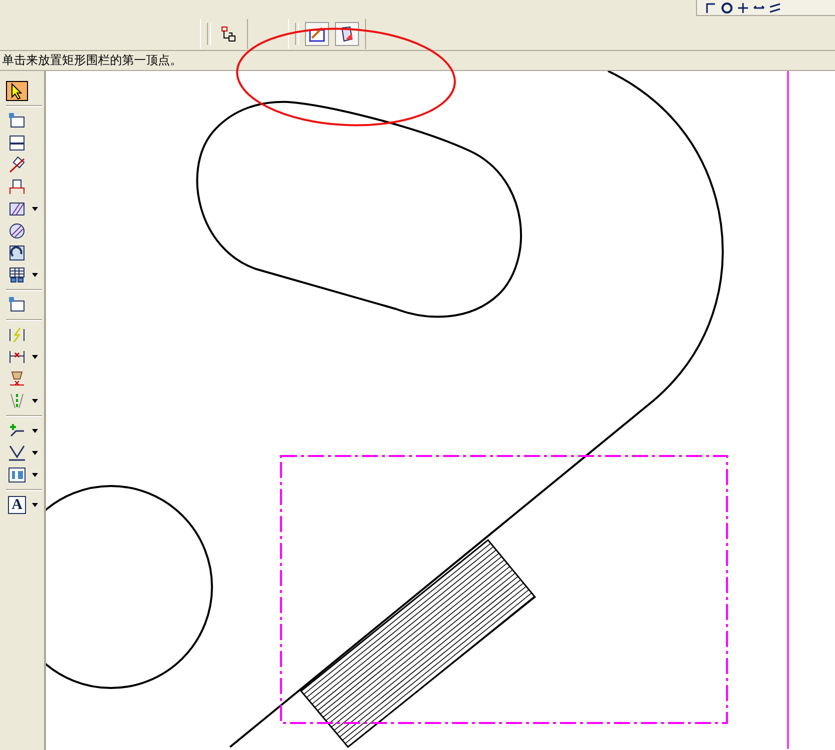 The image size is (835, 750). Describe the element at coordinates (17, 401) in the screenshot. I see `centerline-icon` at that location.